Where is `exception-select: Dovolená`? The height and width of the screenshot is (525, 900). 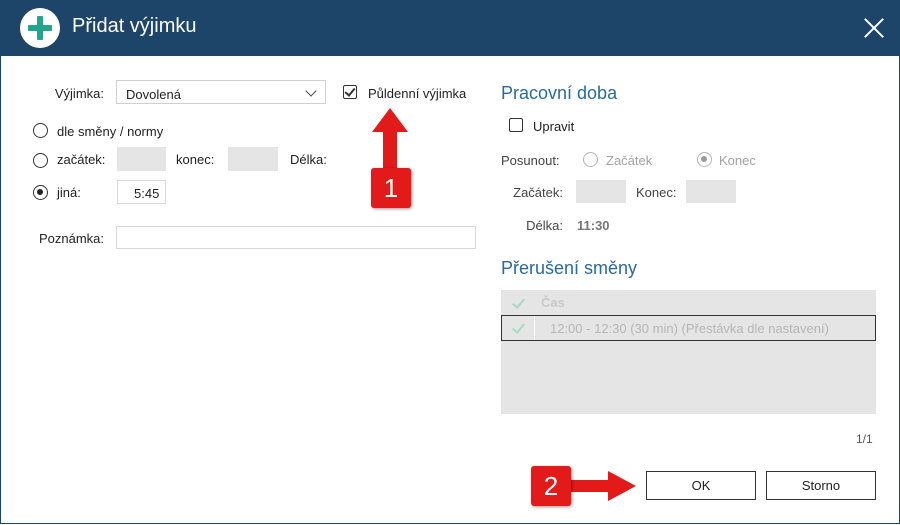
exception-select: Dovolená is located at coordinates (221, 92).